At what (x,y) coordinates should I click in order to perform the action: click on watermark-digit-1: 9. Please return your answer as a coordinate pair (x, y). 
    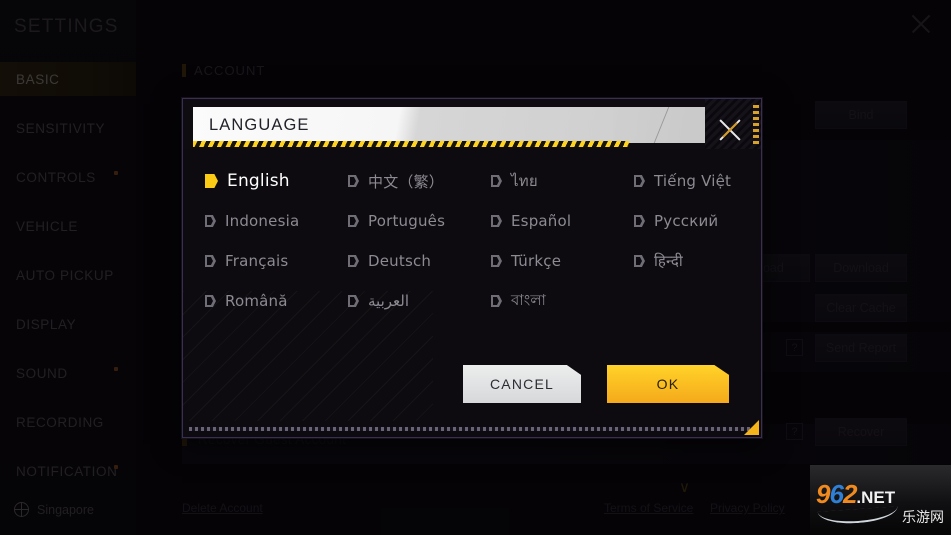
    Looking at the image, I should click on (823, 494).